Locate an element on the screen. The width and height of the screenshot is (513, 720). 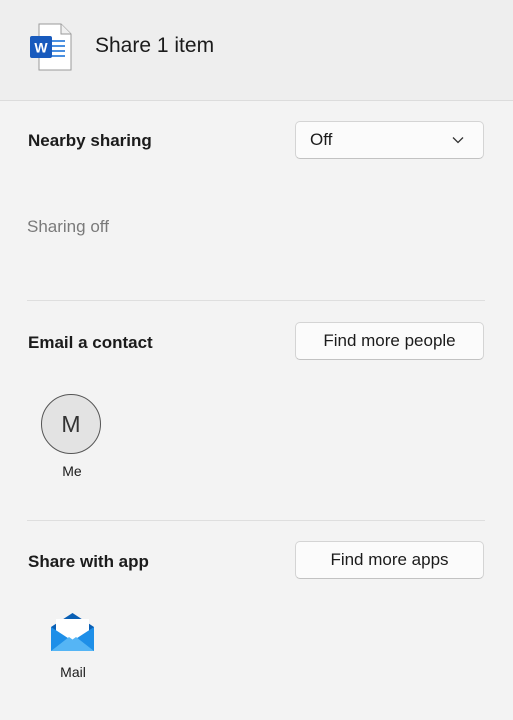
find-more-apps-button: Find more apps is located at coordinates (389, 560).